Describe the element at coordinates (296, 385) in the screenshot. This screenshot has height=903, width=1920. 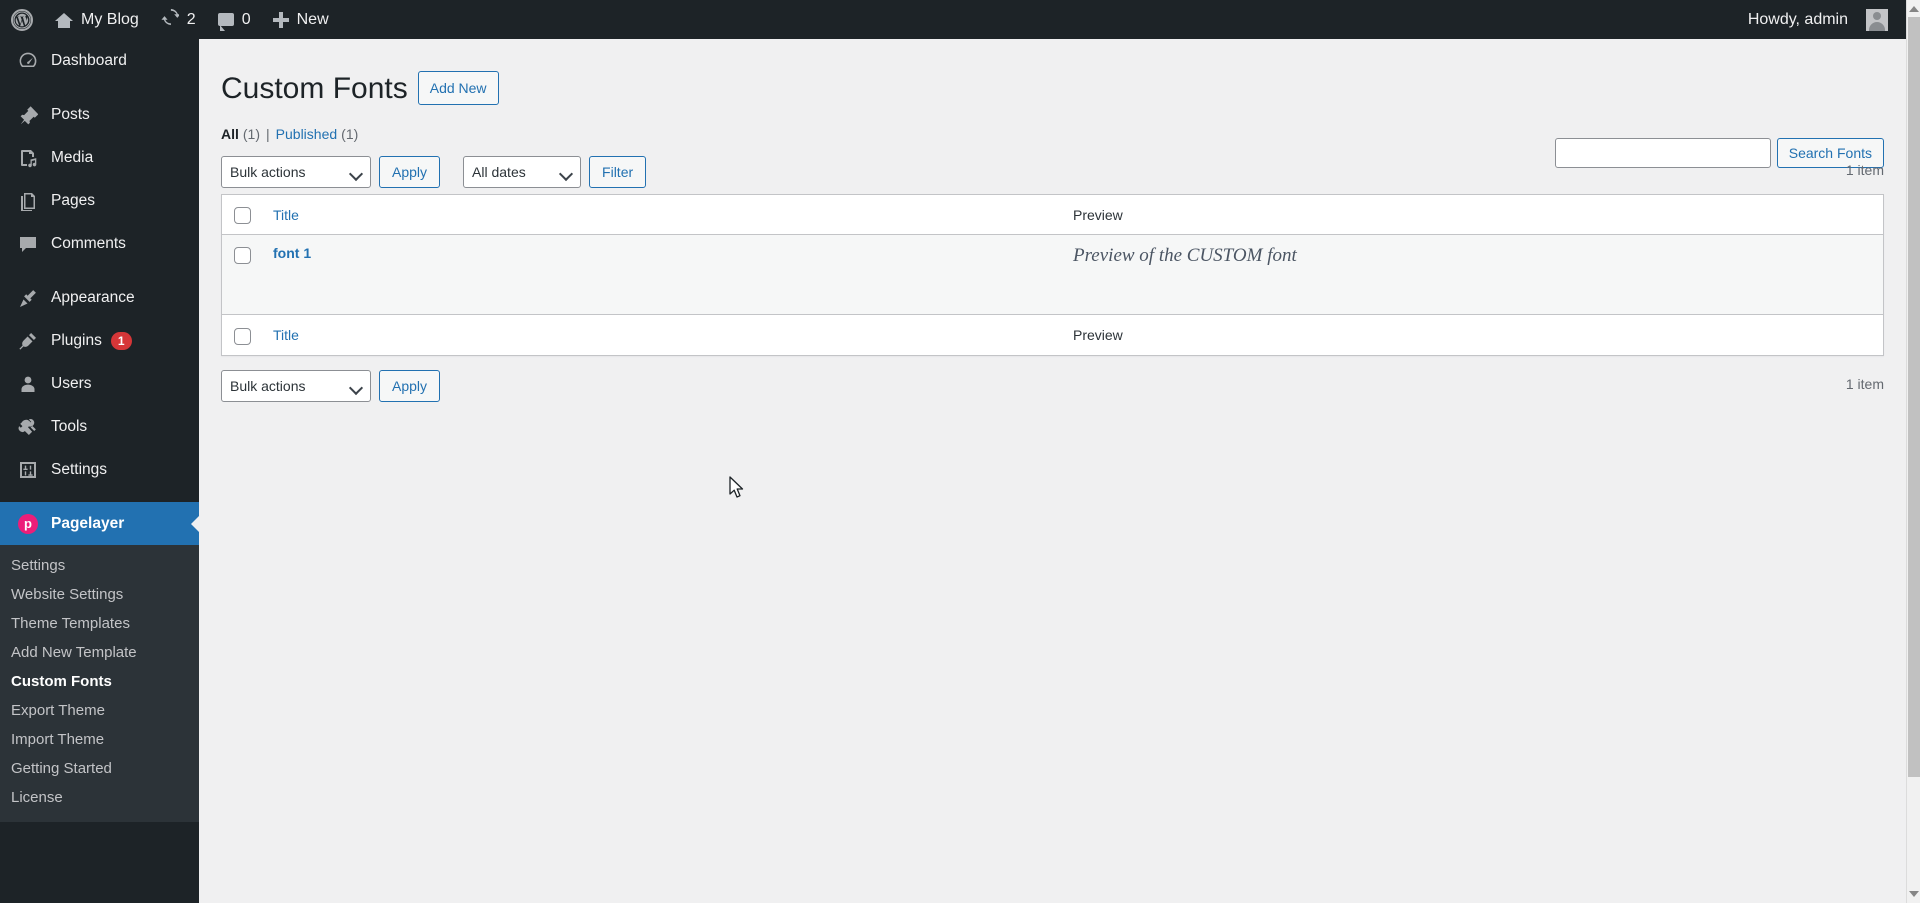
I see `bulk-actions-select-bottom: Bulk actions` at that location.